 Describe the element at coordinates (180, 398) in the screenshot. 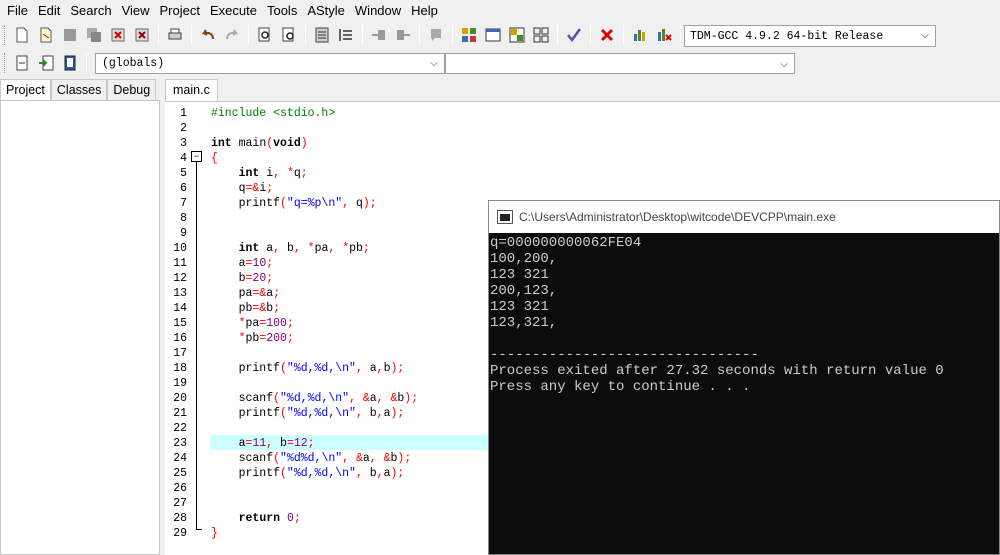

I see `line-number: 20` at that location.